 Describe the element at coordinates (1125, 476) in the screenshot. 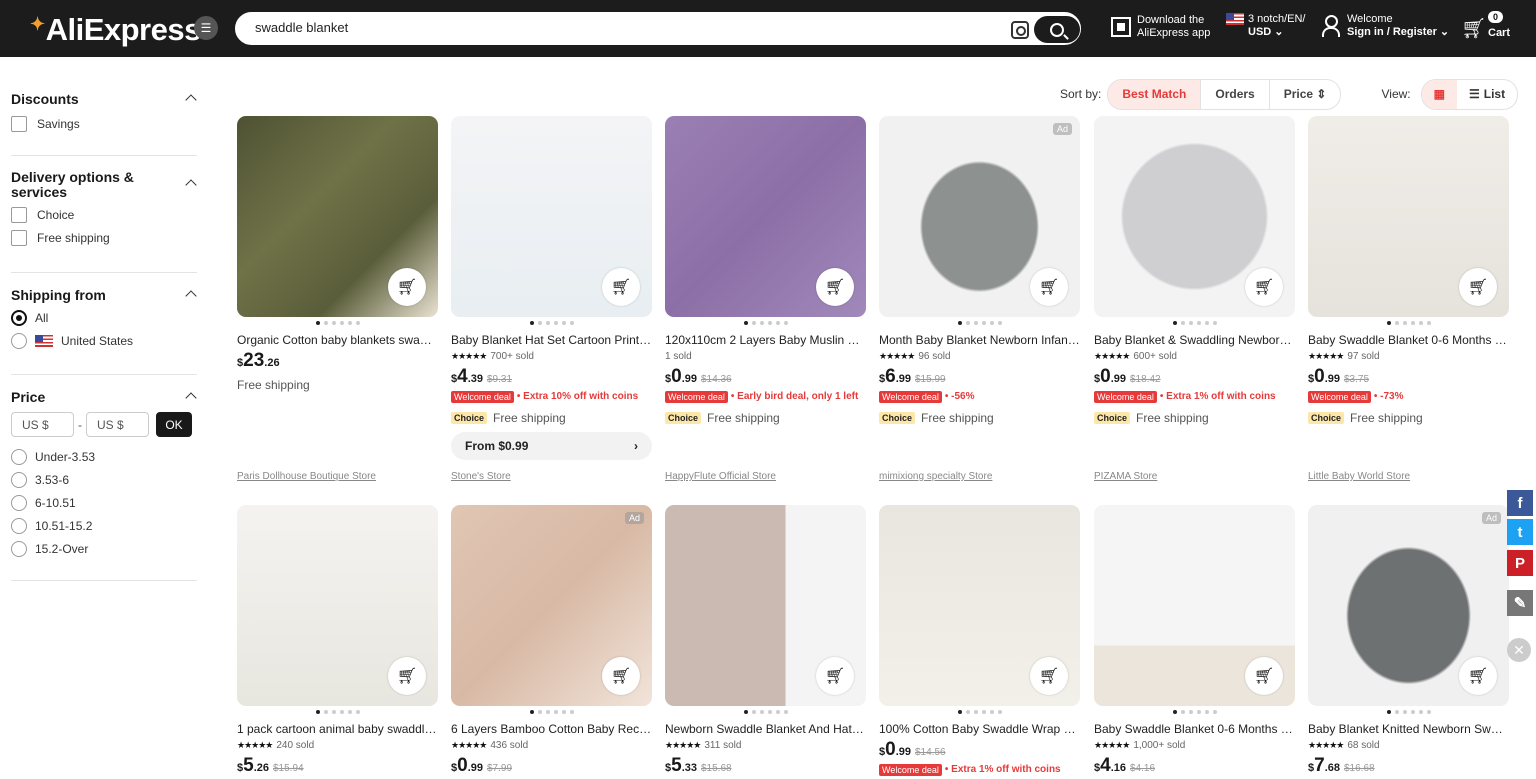

I see `store-link: PIZAMA Store` at that location.